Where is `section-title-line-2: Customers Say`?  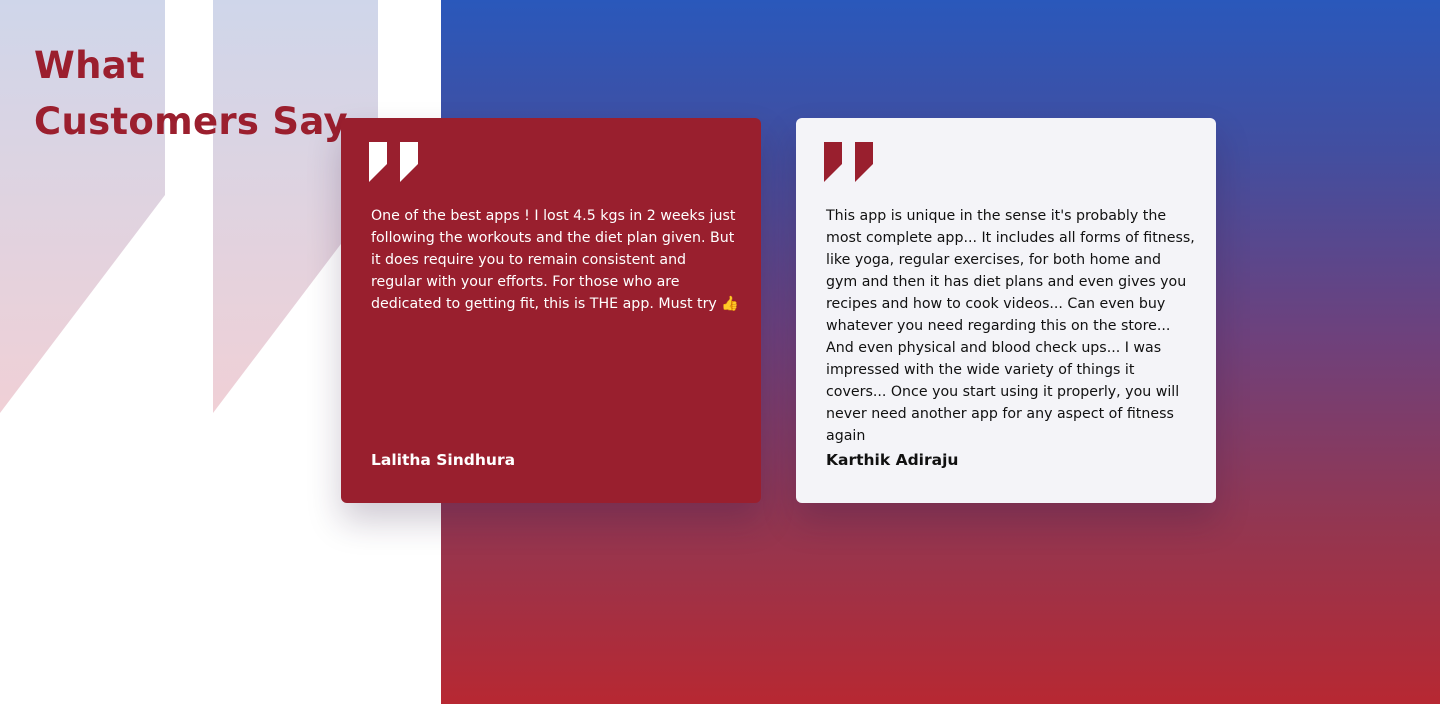 section-title-line-2: Customers Say is located at coordinates (191, 121).